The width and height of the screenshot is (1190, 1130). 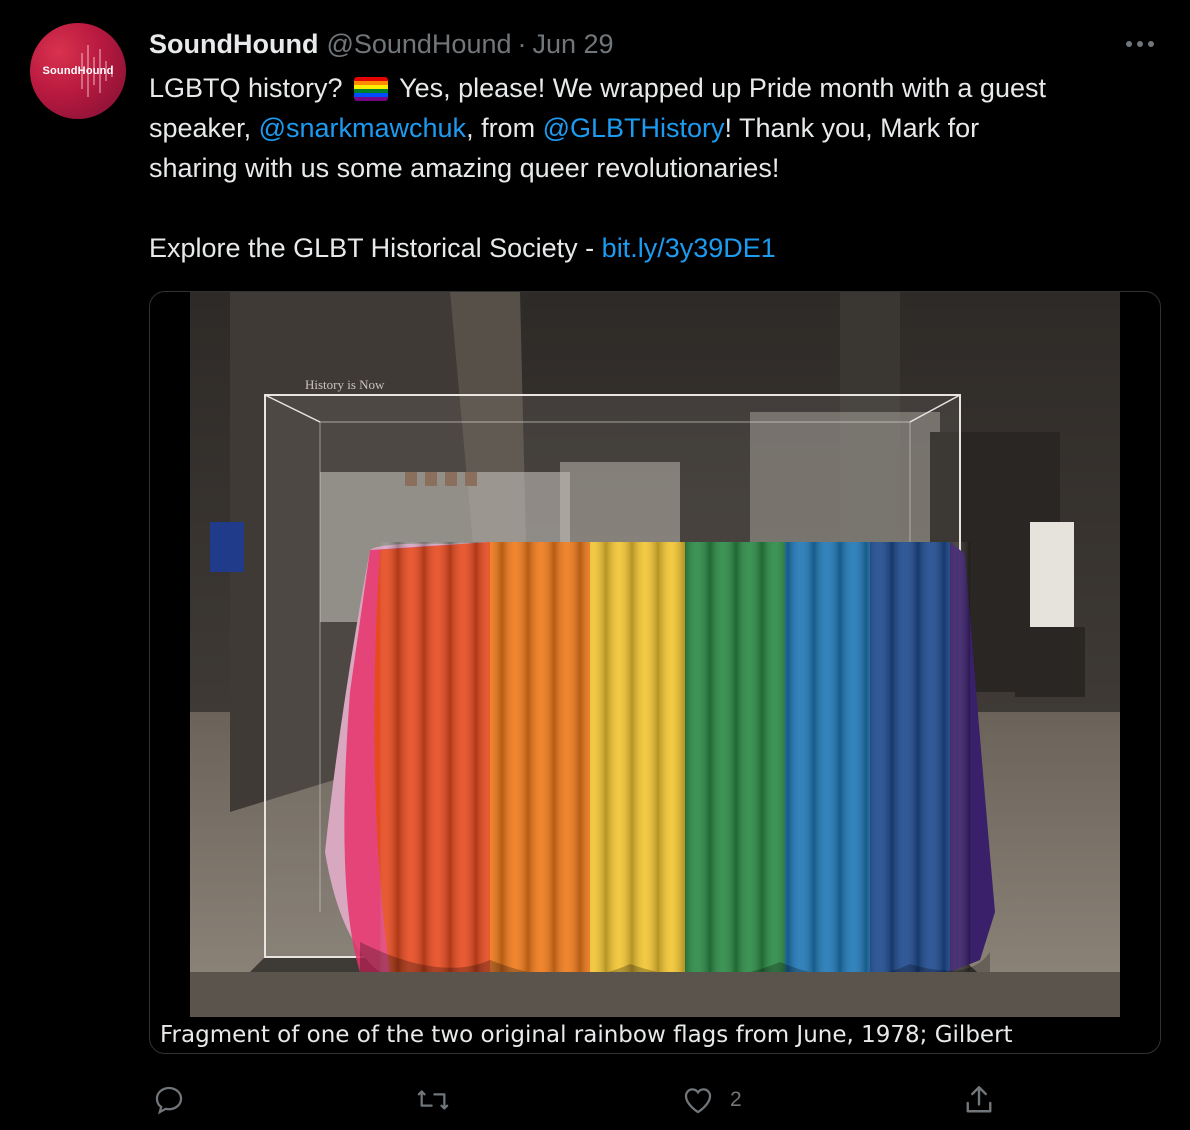 I want to click on ellipsis-icon, so click(x=1140, y=44).